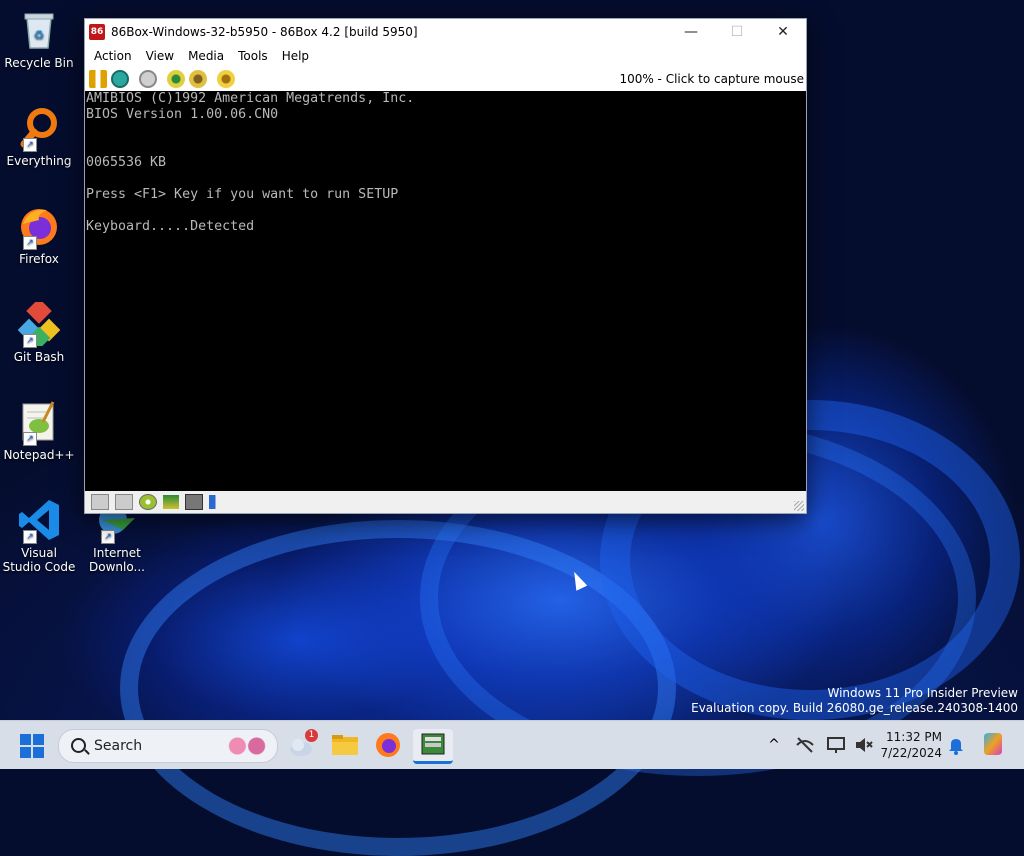 The image size is (1024, 856). What do you see at coordinates (302, 745) in the screenshot?
I see `taskbar-weather: 1` at bounding box center [302, 745].